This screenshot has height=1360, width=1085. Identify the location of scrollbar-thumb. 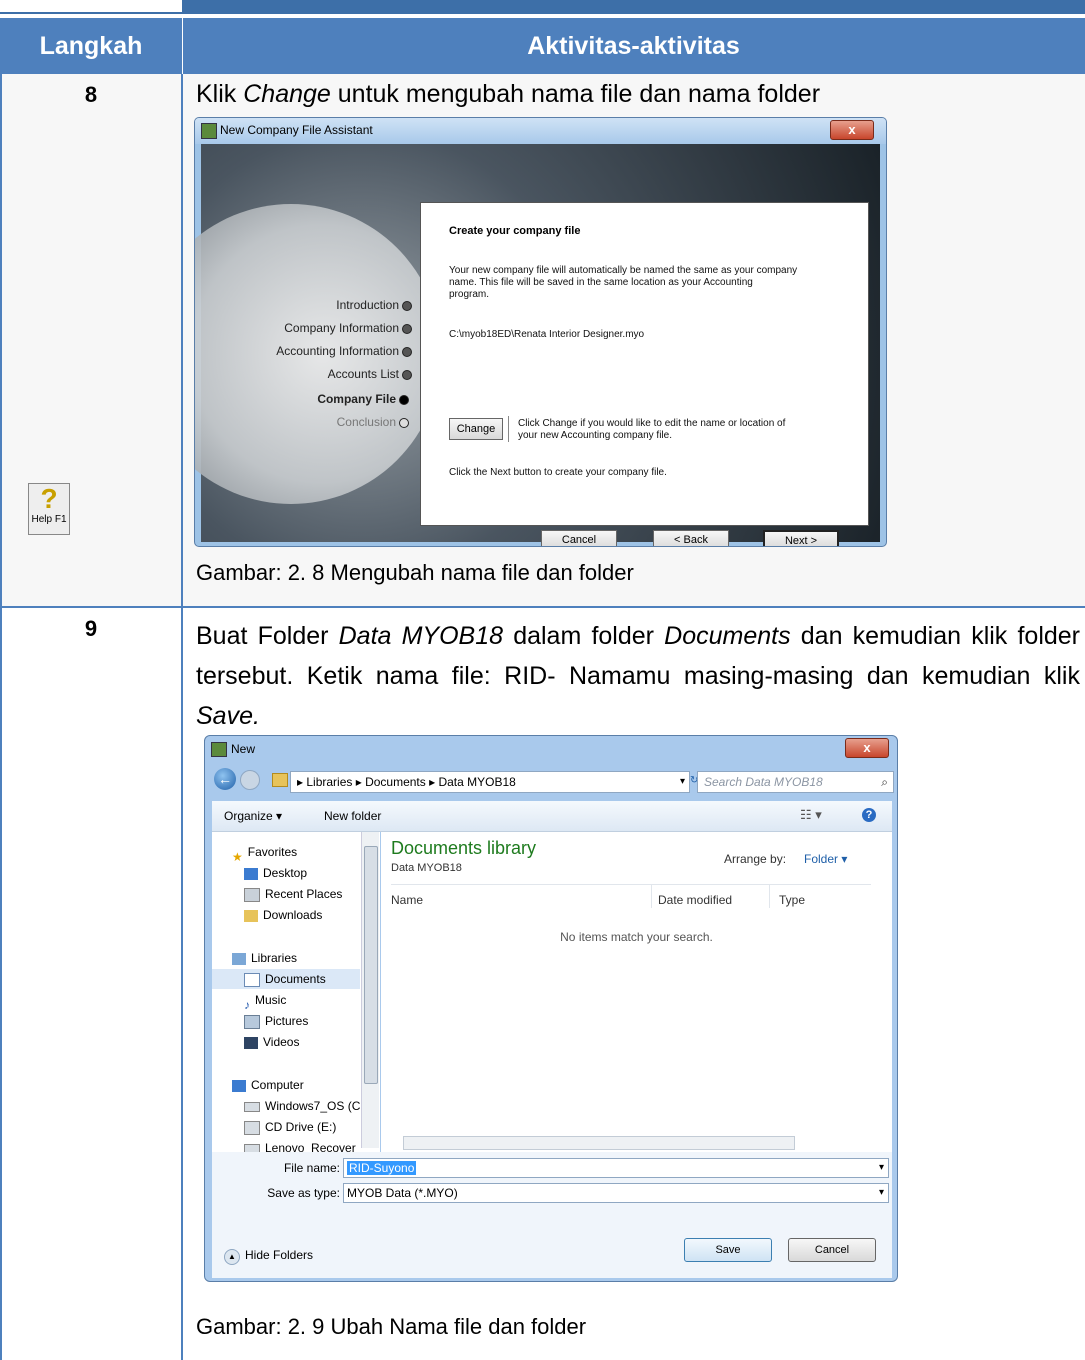
(371, 965).